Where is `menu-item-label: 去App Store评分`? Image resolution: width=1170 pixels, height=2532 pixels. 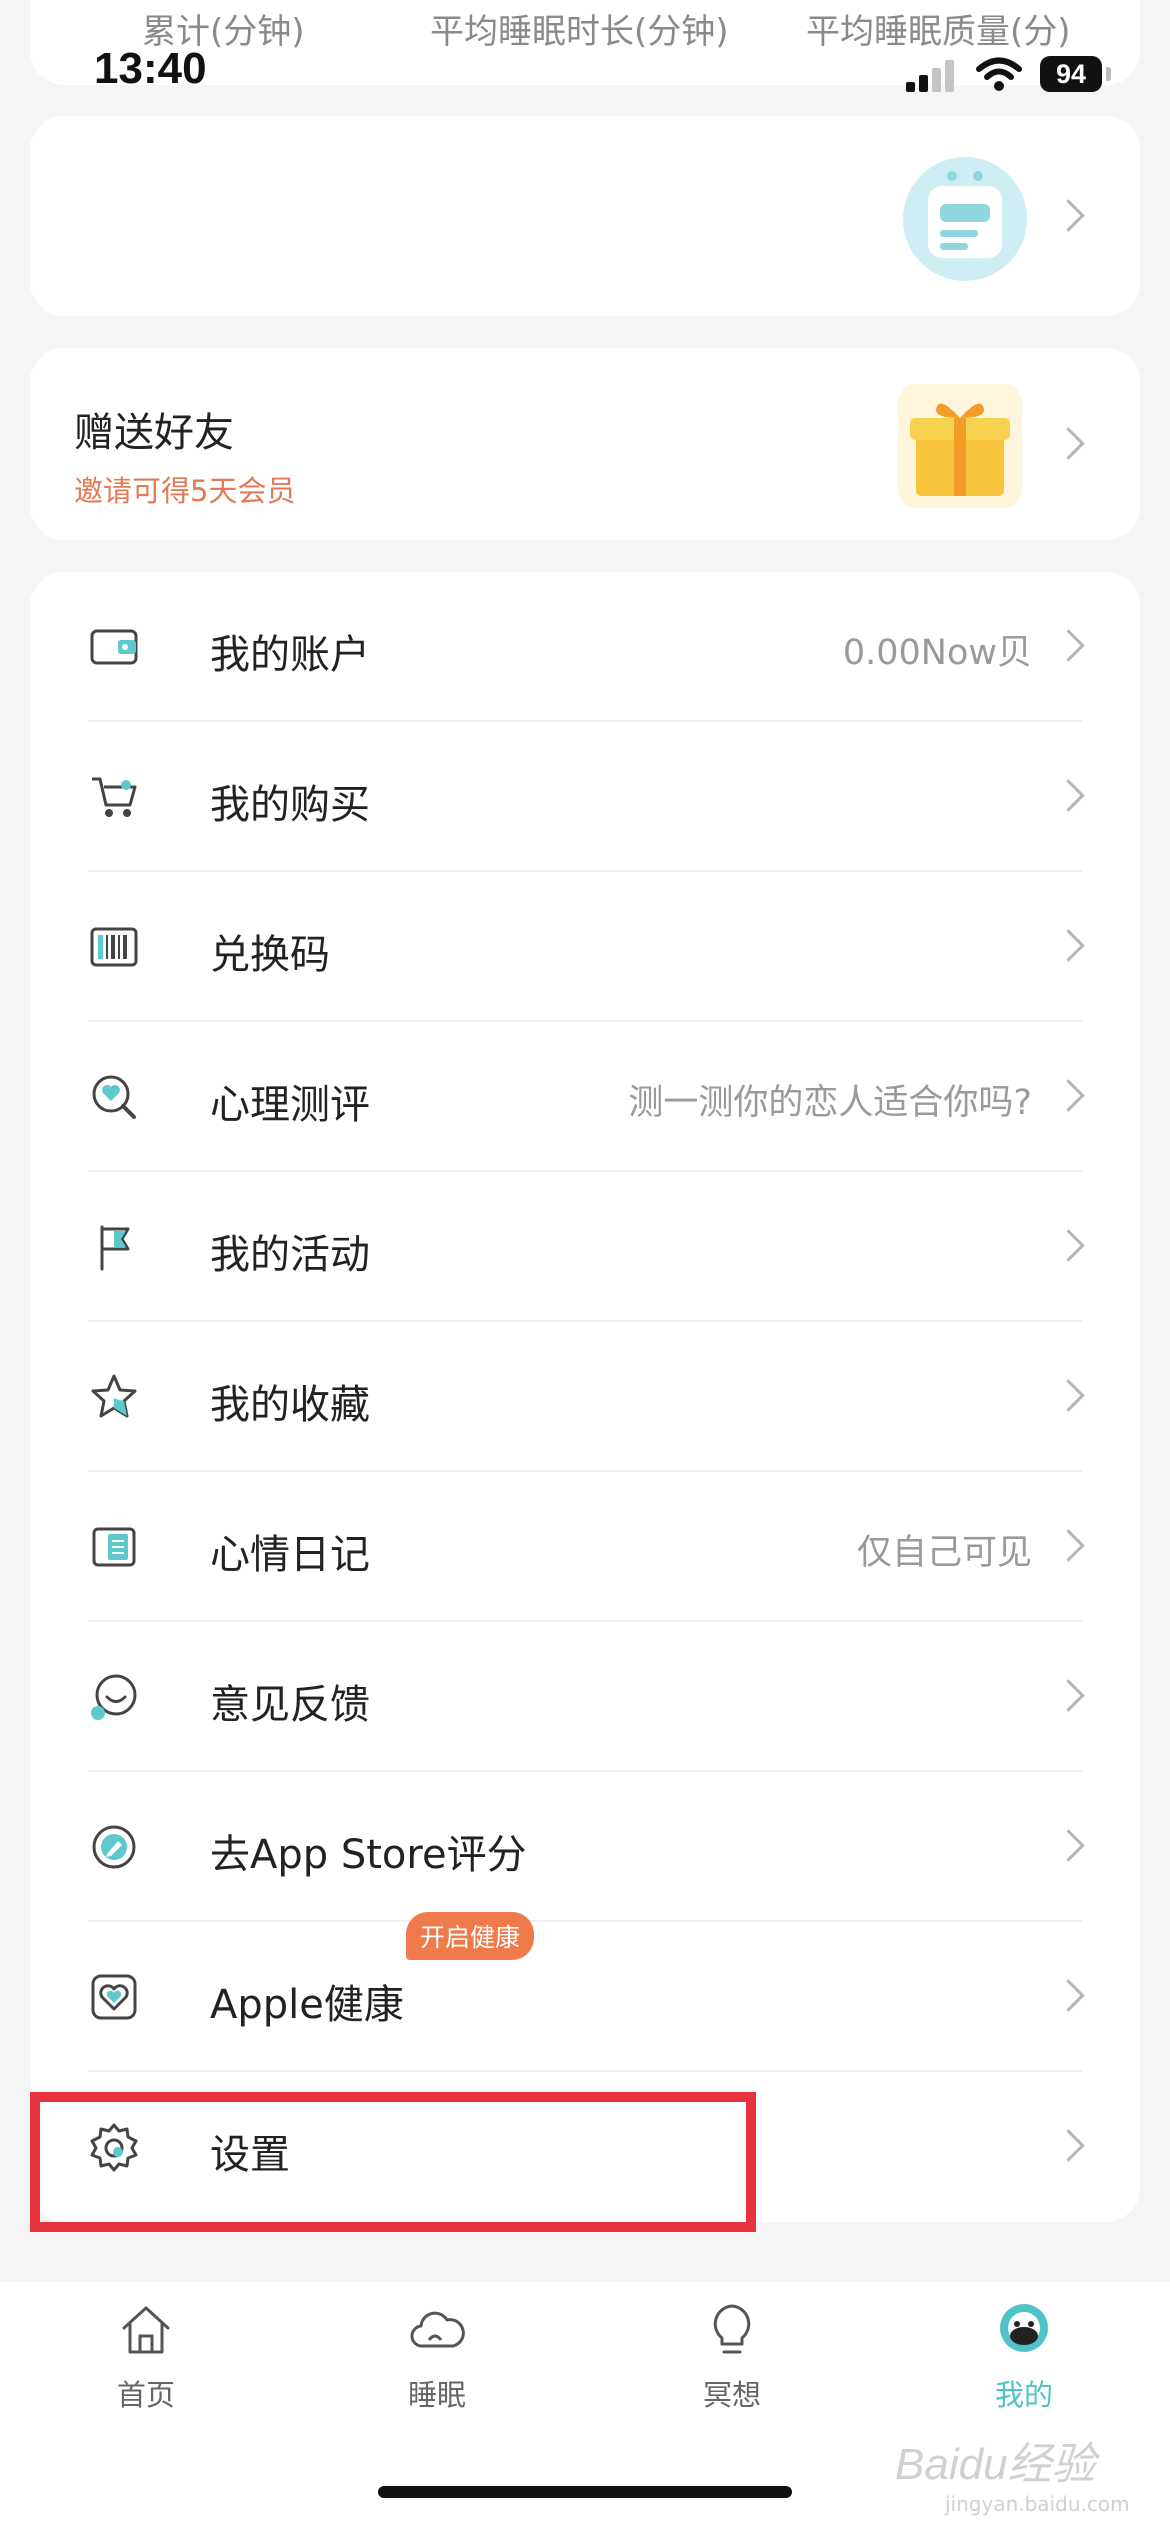
menu-item-label: 去App Store评分 is located at coordinates (368, 1855).